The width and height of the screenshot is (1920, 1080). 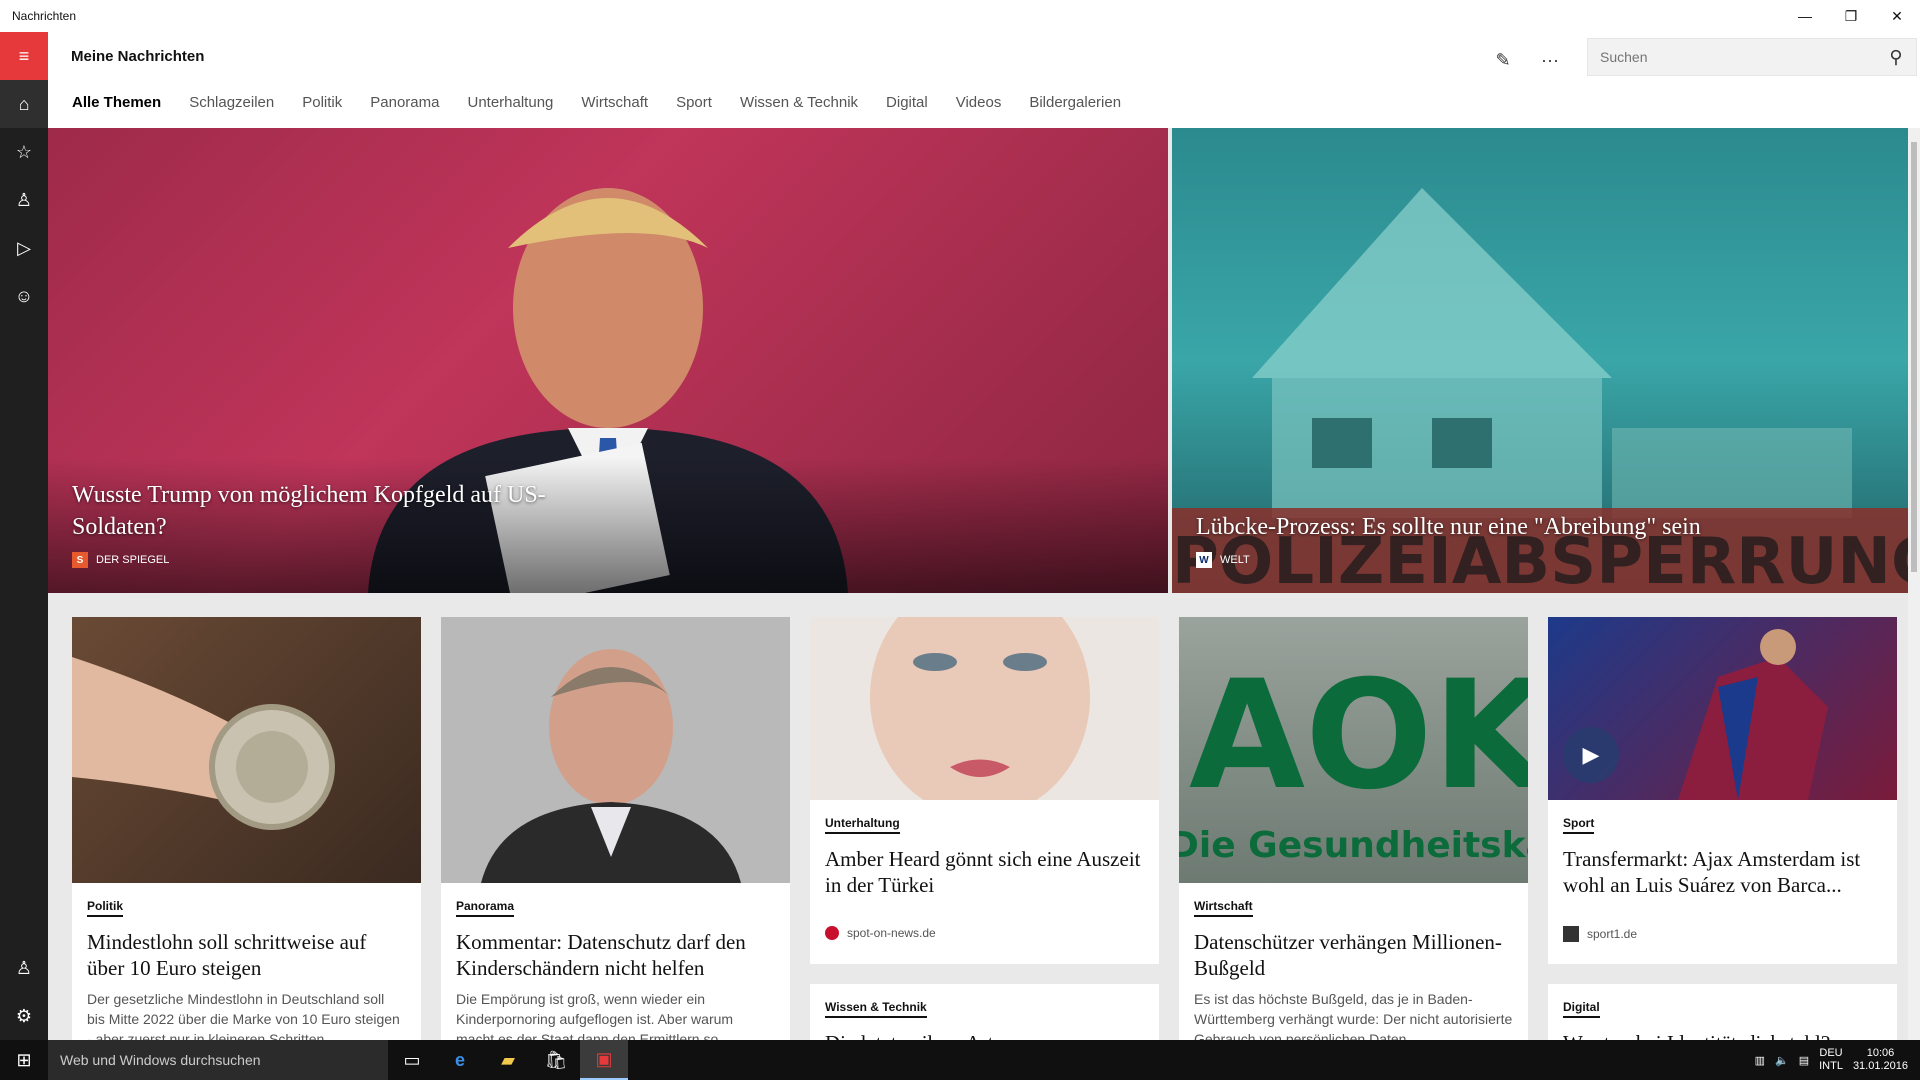 I want to click on account-icon: ♙, so click(x=24, y=968).